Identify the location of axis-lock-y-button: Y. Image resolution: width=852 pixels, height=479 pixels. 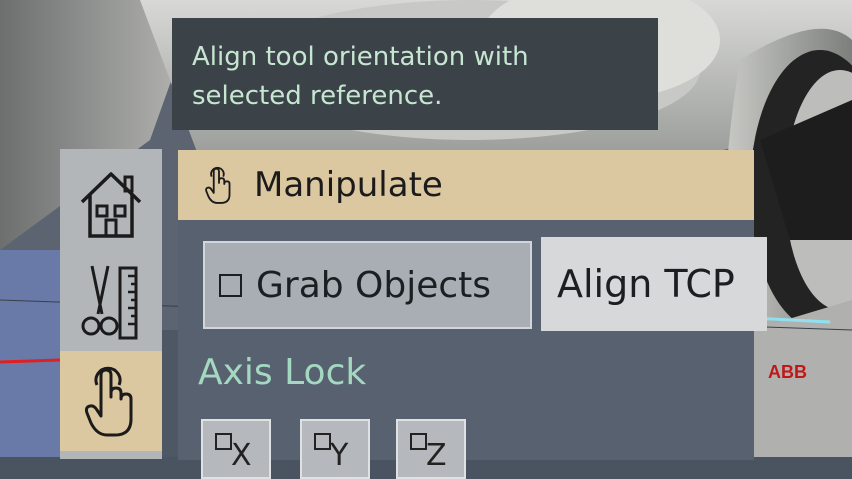
(335, 449).